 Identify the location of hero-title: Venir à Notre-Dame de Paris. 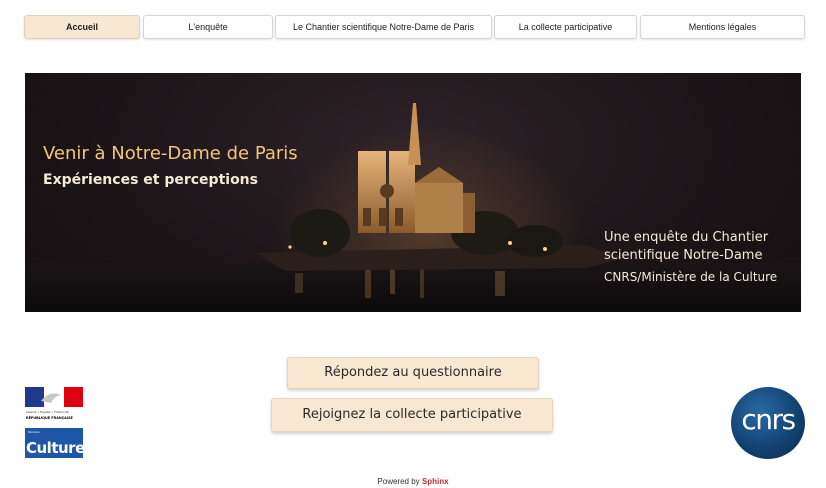
(170, 153).